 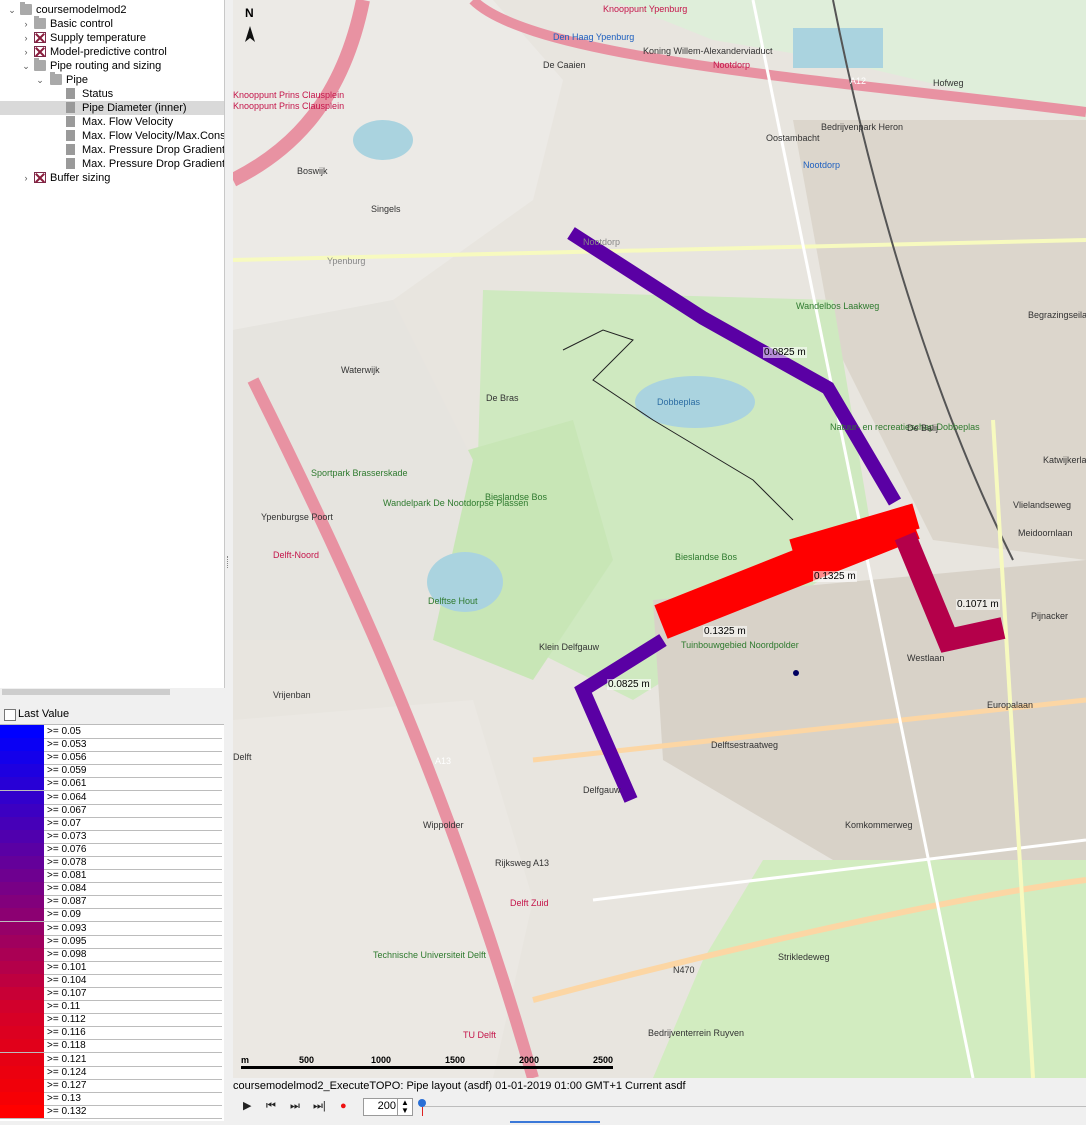 What do you see at coordinates (443, 761) in the screenshot?
I see `map-place-label: A13` at bounding box center [443, 761].